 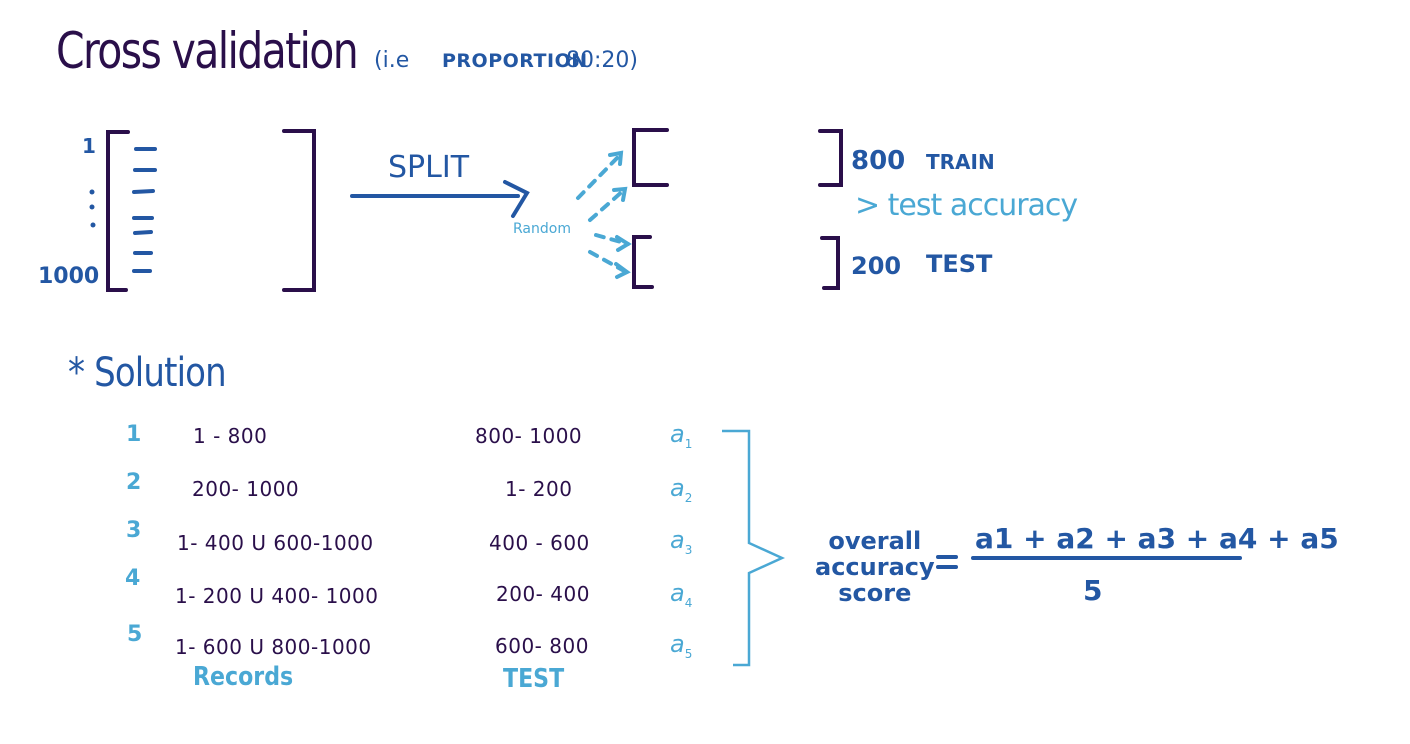 I want to click on fold-test-records: 800- 1000, so click(x=529, y=436).